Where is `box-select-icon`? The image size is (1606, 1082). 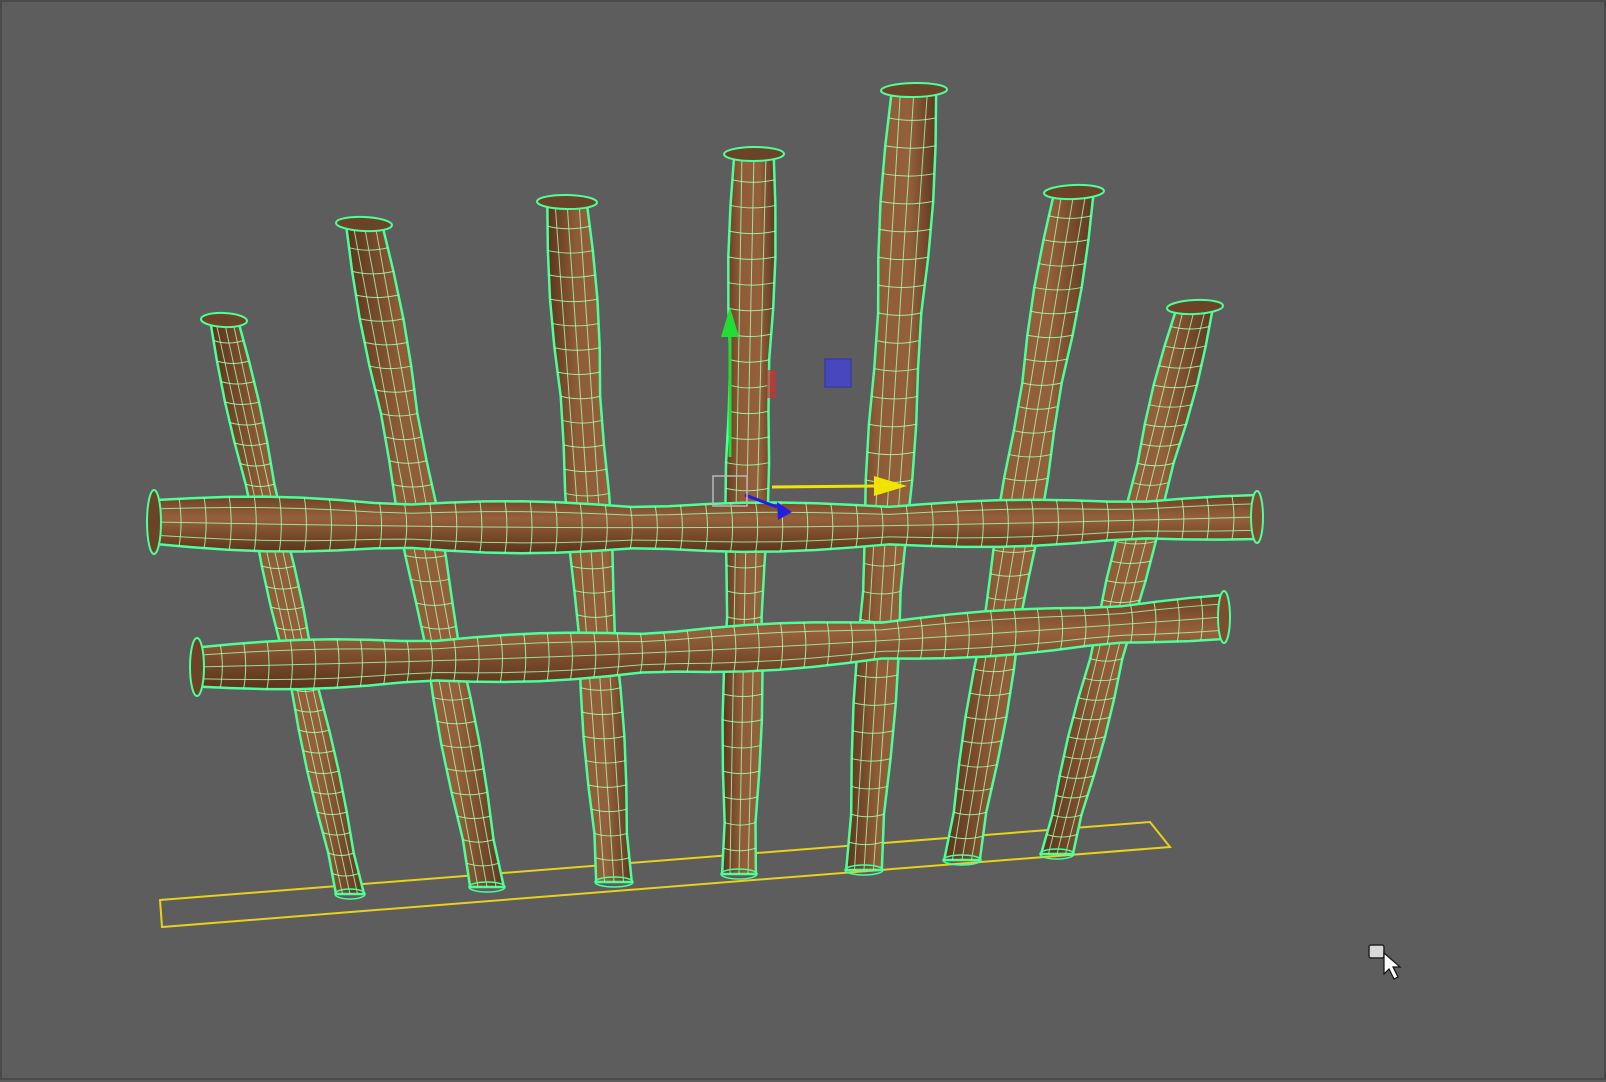
box-select-icon is located at coordinates (1376, 951).